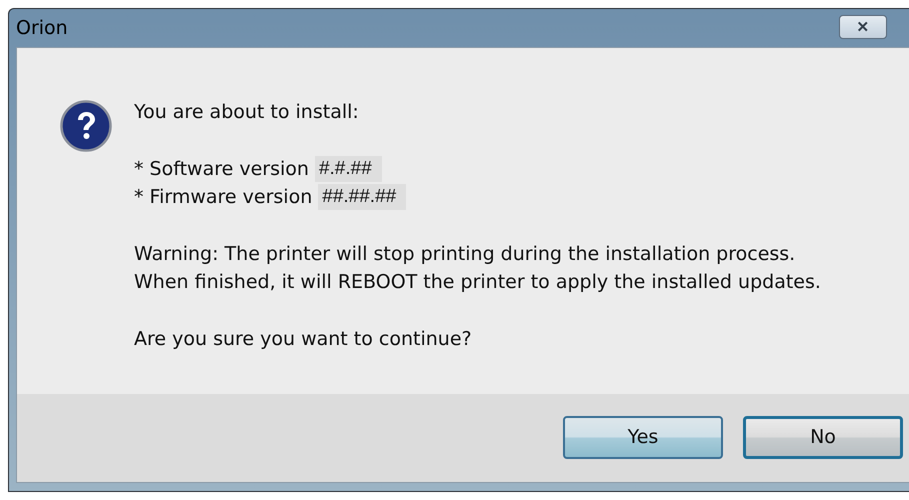 The height and width of the screenshot is (500, 909). What do you see at coordinates (86, 126) in the screenshot?
I see `question-icon` at bounding box center [86, 126].